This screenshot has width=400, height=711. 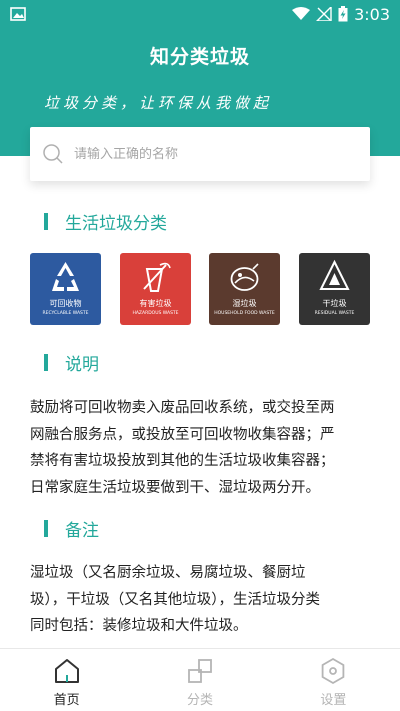 What do you see at coordinates (66, 671) in the screenshot?
I see `home-icon` at bounding box center [66, 671].